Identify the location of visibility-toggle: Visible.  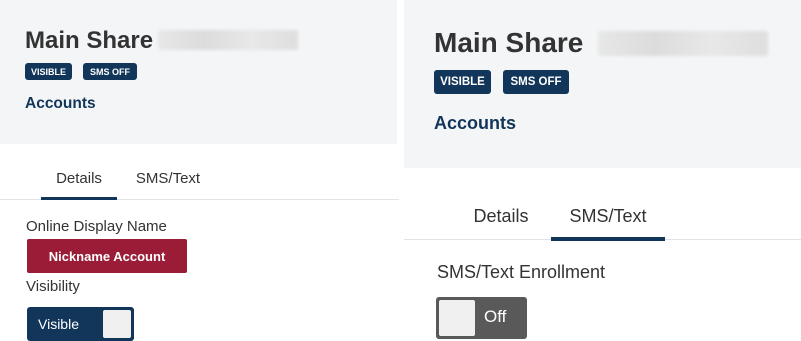
(80, 324).